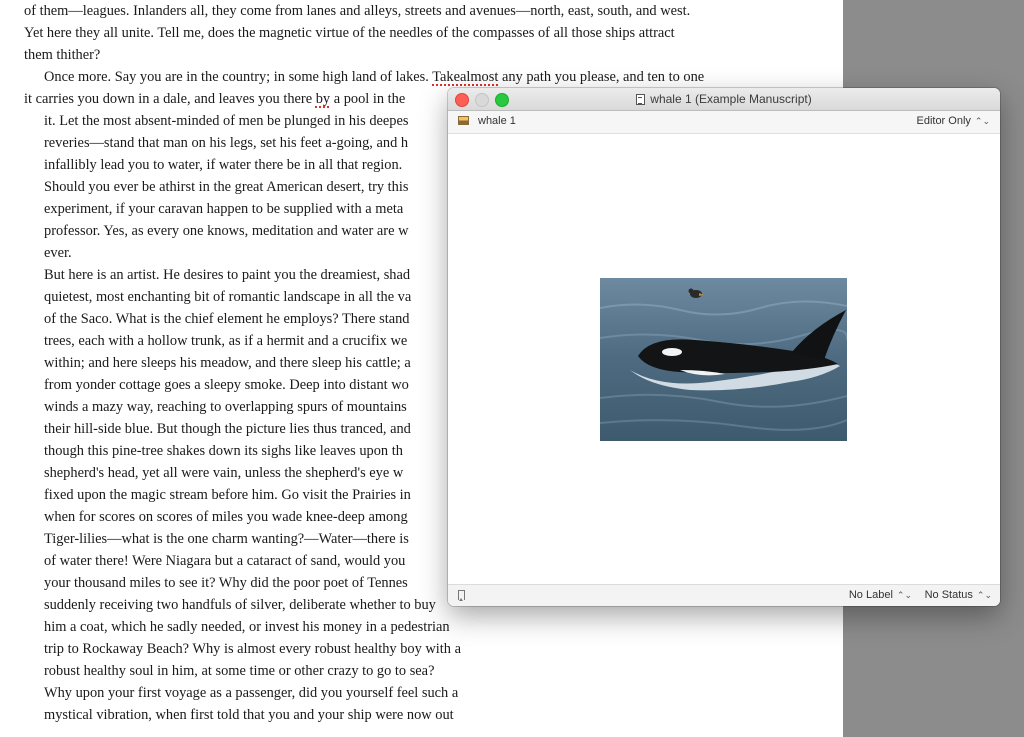  I want to click on status-select: No Status ⌃⌄, so click(958, 595).